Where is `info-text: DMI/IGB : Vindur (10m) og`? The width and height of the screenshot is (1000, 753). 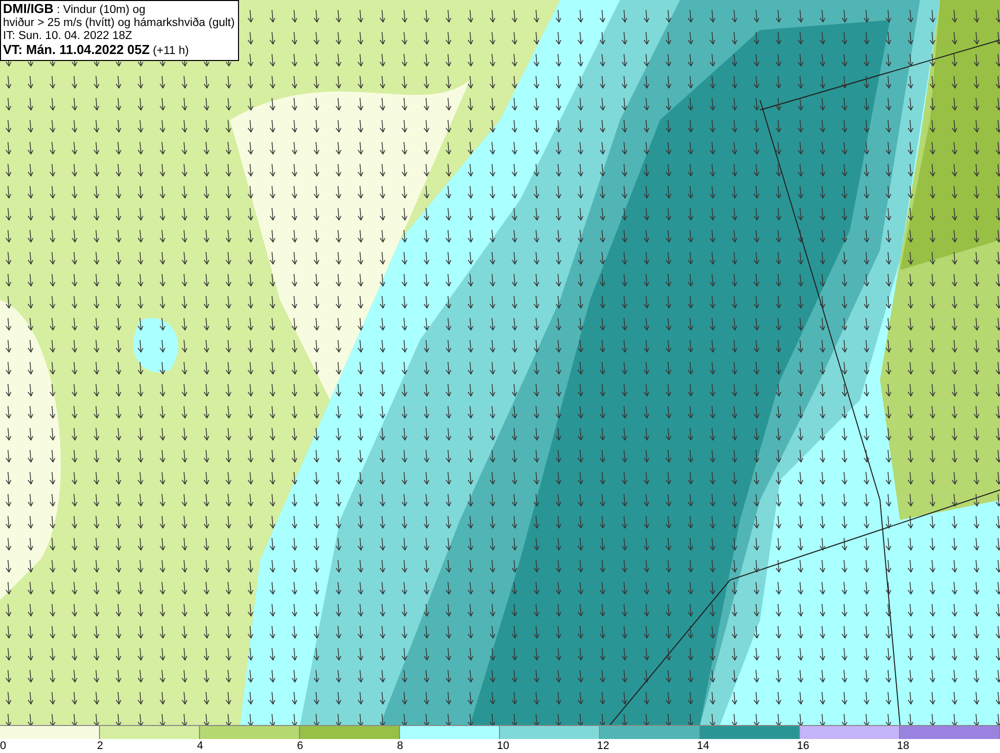 info-text: DMI/IGB : Vindur (10m) og is located at coordinates (74, 9).